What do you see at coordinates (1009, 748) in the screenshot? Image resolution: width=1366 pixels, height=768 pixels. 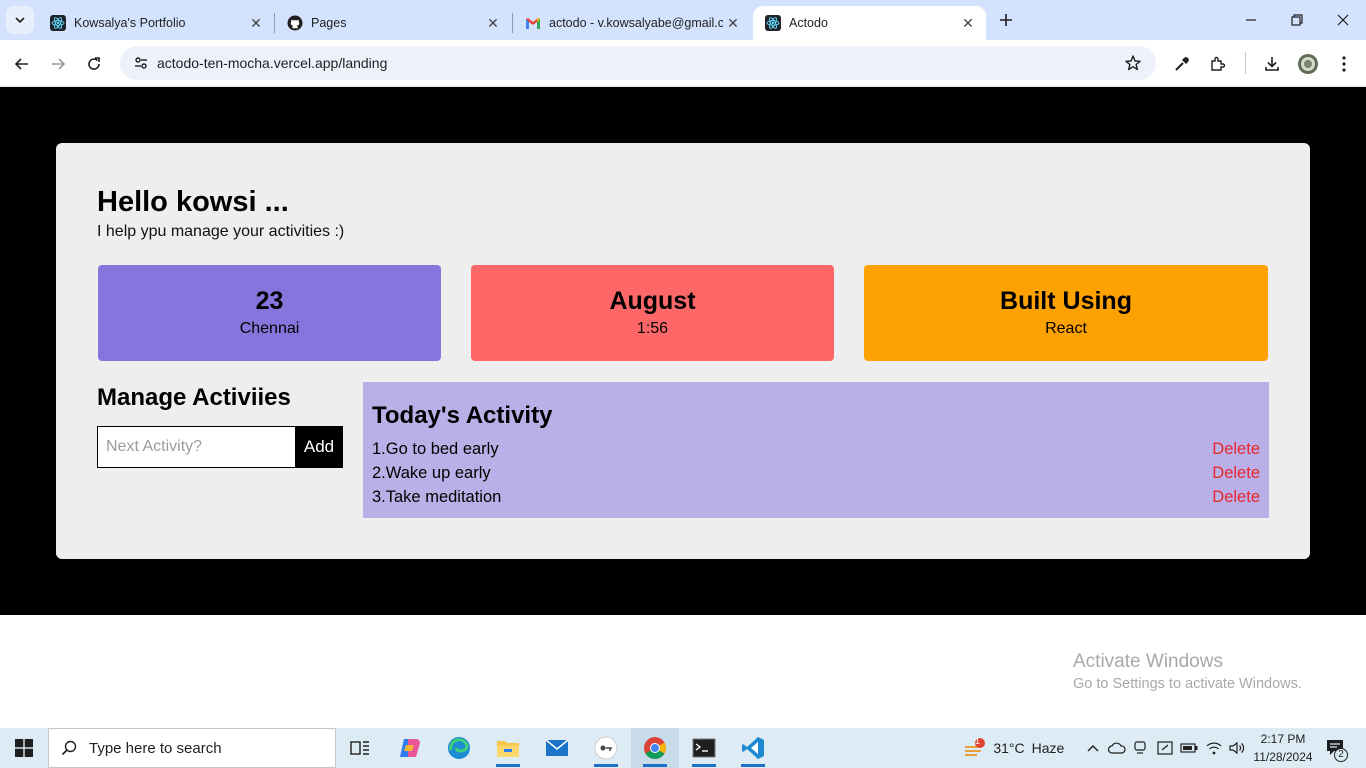 I see `weather-temp: 31°C` at bounding box center [1009, 748].